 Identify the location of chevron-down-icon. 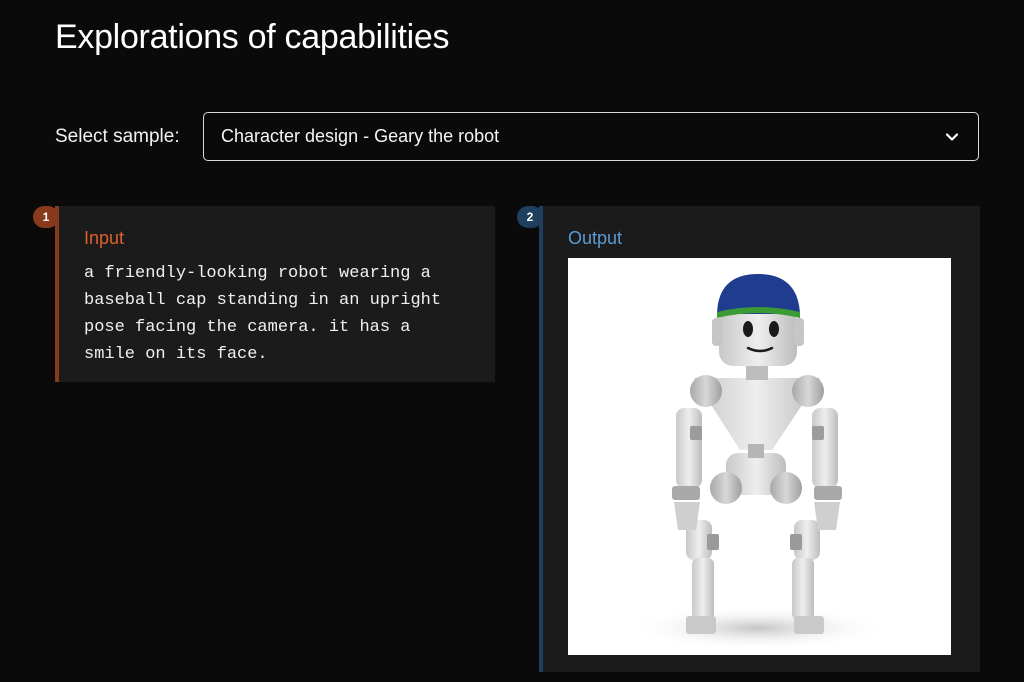
(952, 137).